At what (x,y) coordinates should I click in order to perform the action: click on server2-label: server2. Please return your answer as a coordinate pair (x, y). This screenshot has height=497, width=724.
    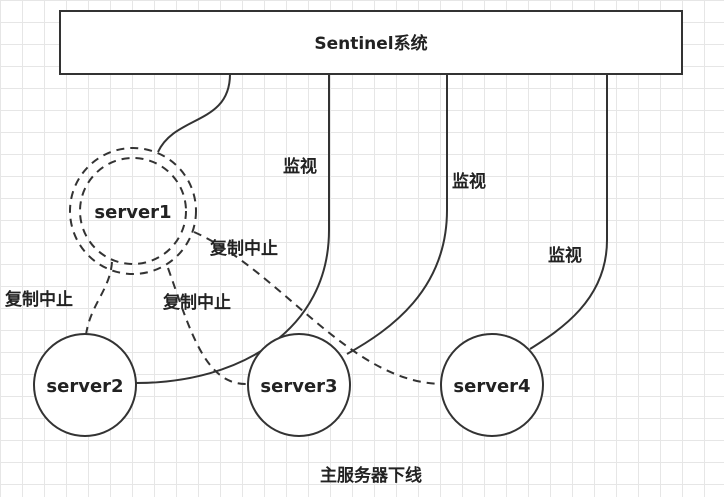
    Looking at the image, I should click on (84, 386).